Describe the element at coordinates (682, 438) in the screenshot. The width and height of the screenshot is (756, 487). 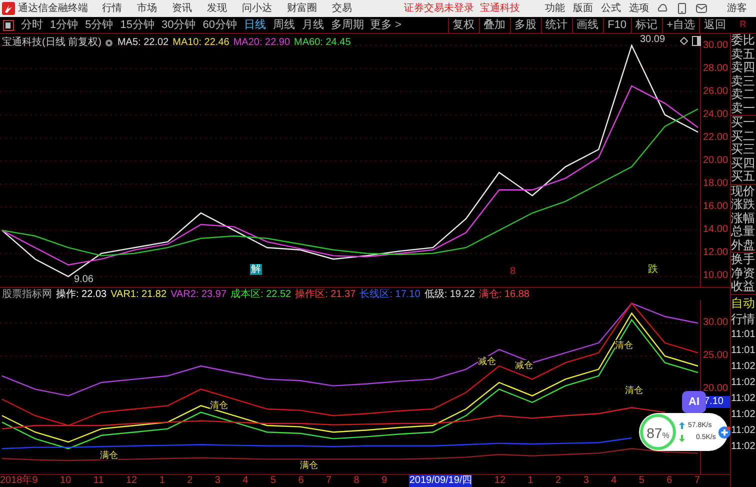
I see `down-arrow-icon` at that location.